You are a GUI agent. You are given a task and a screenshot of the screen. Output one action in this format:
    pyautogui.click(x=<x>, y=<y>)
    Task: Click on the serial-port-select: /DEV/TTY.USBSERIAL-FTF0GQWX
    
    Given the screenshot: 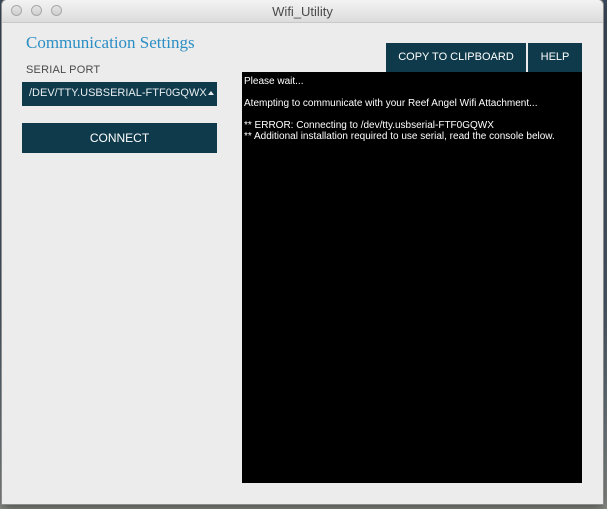 What is the action you would take?
    pyautogui.click(x=119, y=94)
    